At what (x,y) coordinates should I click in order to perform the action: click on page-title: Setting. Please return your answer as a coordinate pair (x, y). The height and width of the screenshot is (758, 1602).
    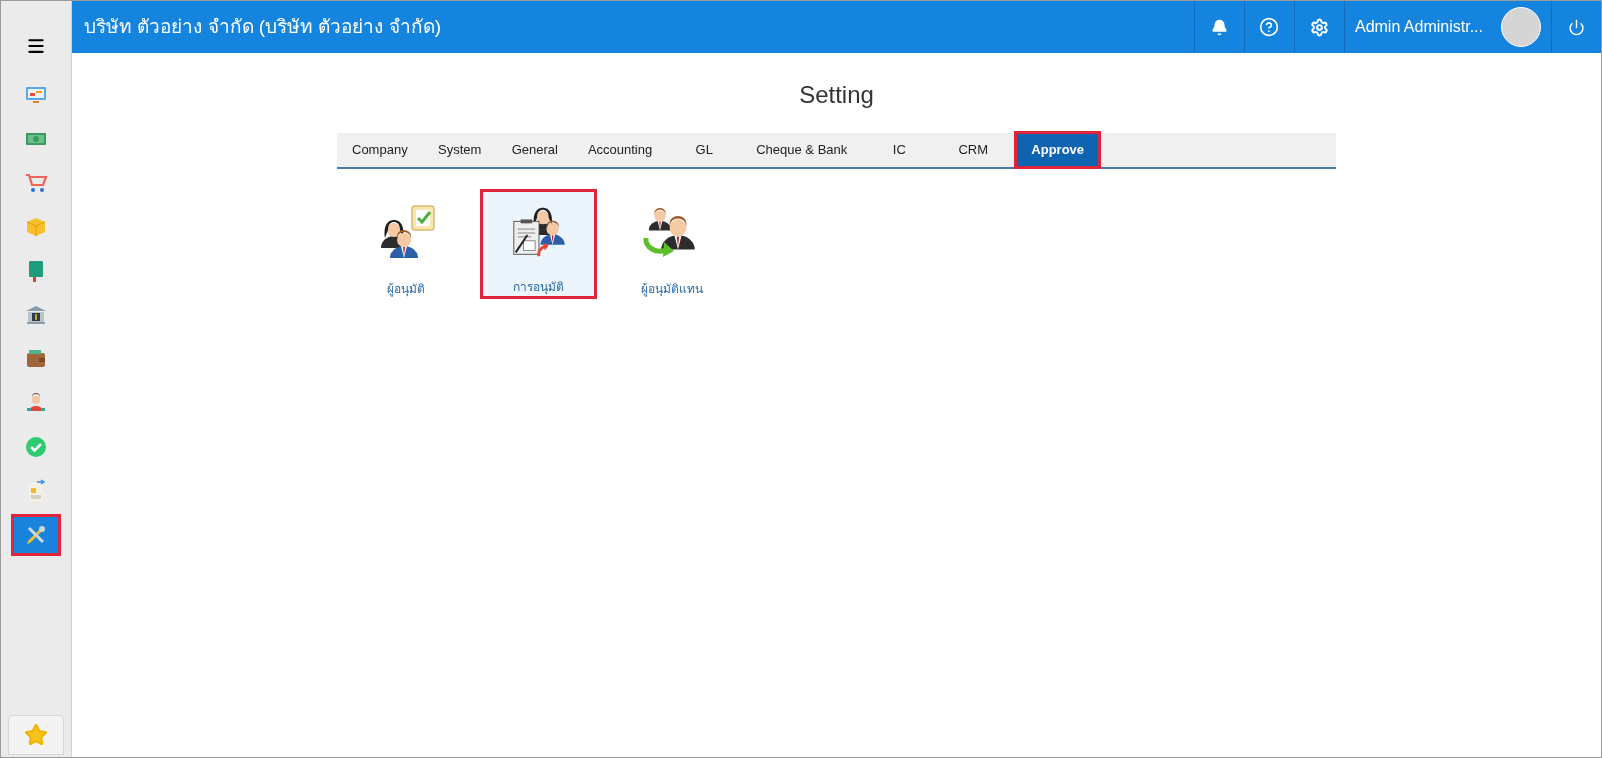
    Looking at the image, I should click on (836, 95).